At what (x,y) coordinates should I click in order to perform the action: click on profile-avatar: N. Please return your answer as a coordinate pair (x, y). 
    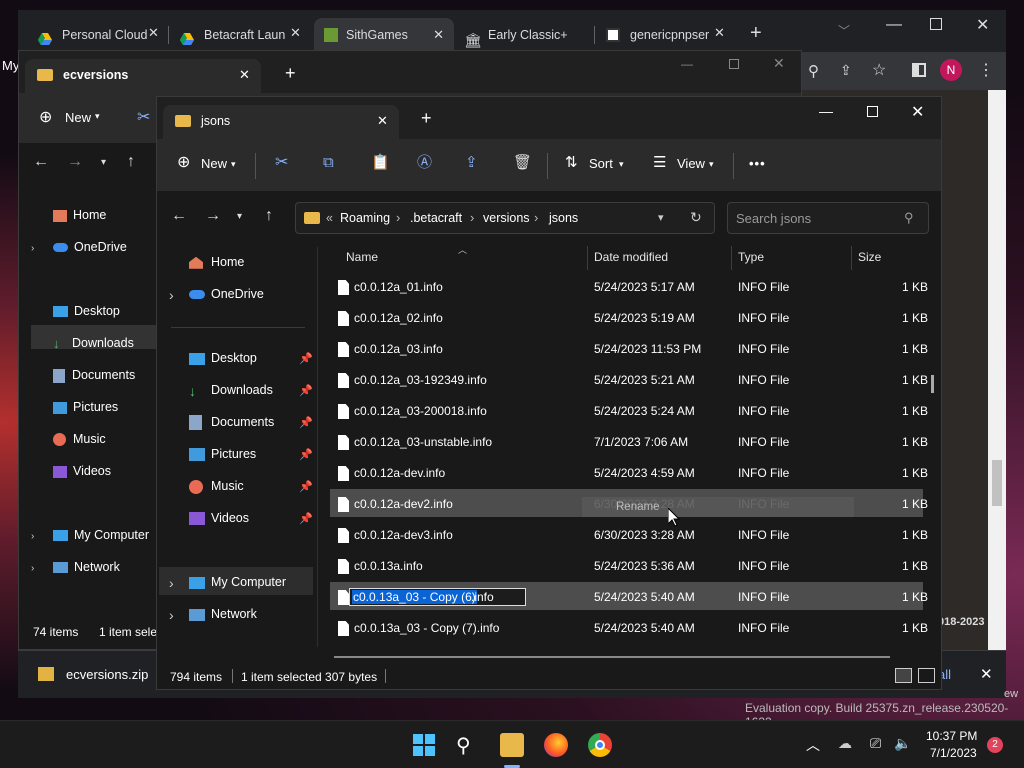
    Looking at the image, I should click on (951, 70).